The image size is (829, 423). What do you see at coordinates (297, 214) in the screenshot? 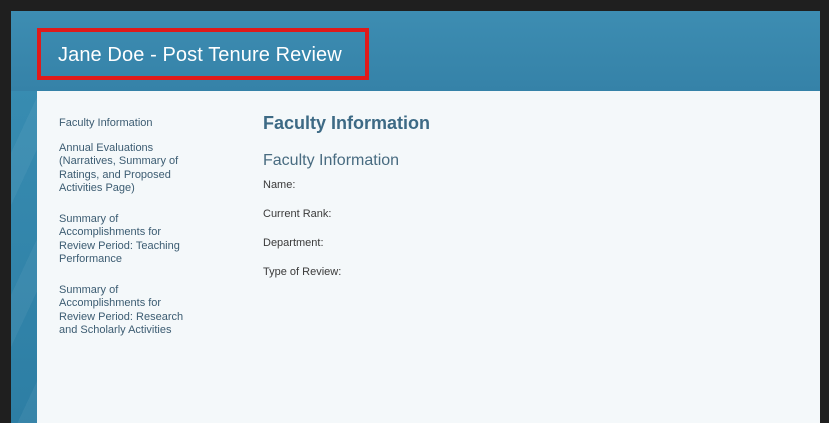
I see `field-current-rank-label: Current Rank:` at bounding box center [297, 214].